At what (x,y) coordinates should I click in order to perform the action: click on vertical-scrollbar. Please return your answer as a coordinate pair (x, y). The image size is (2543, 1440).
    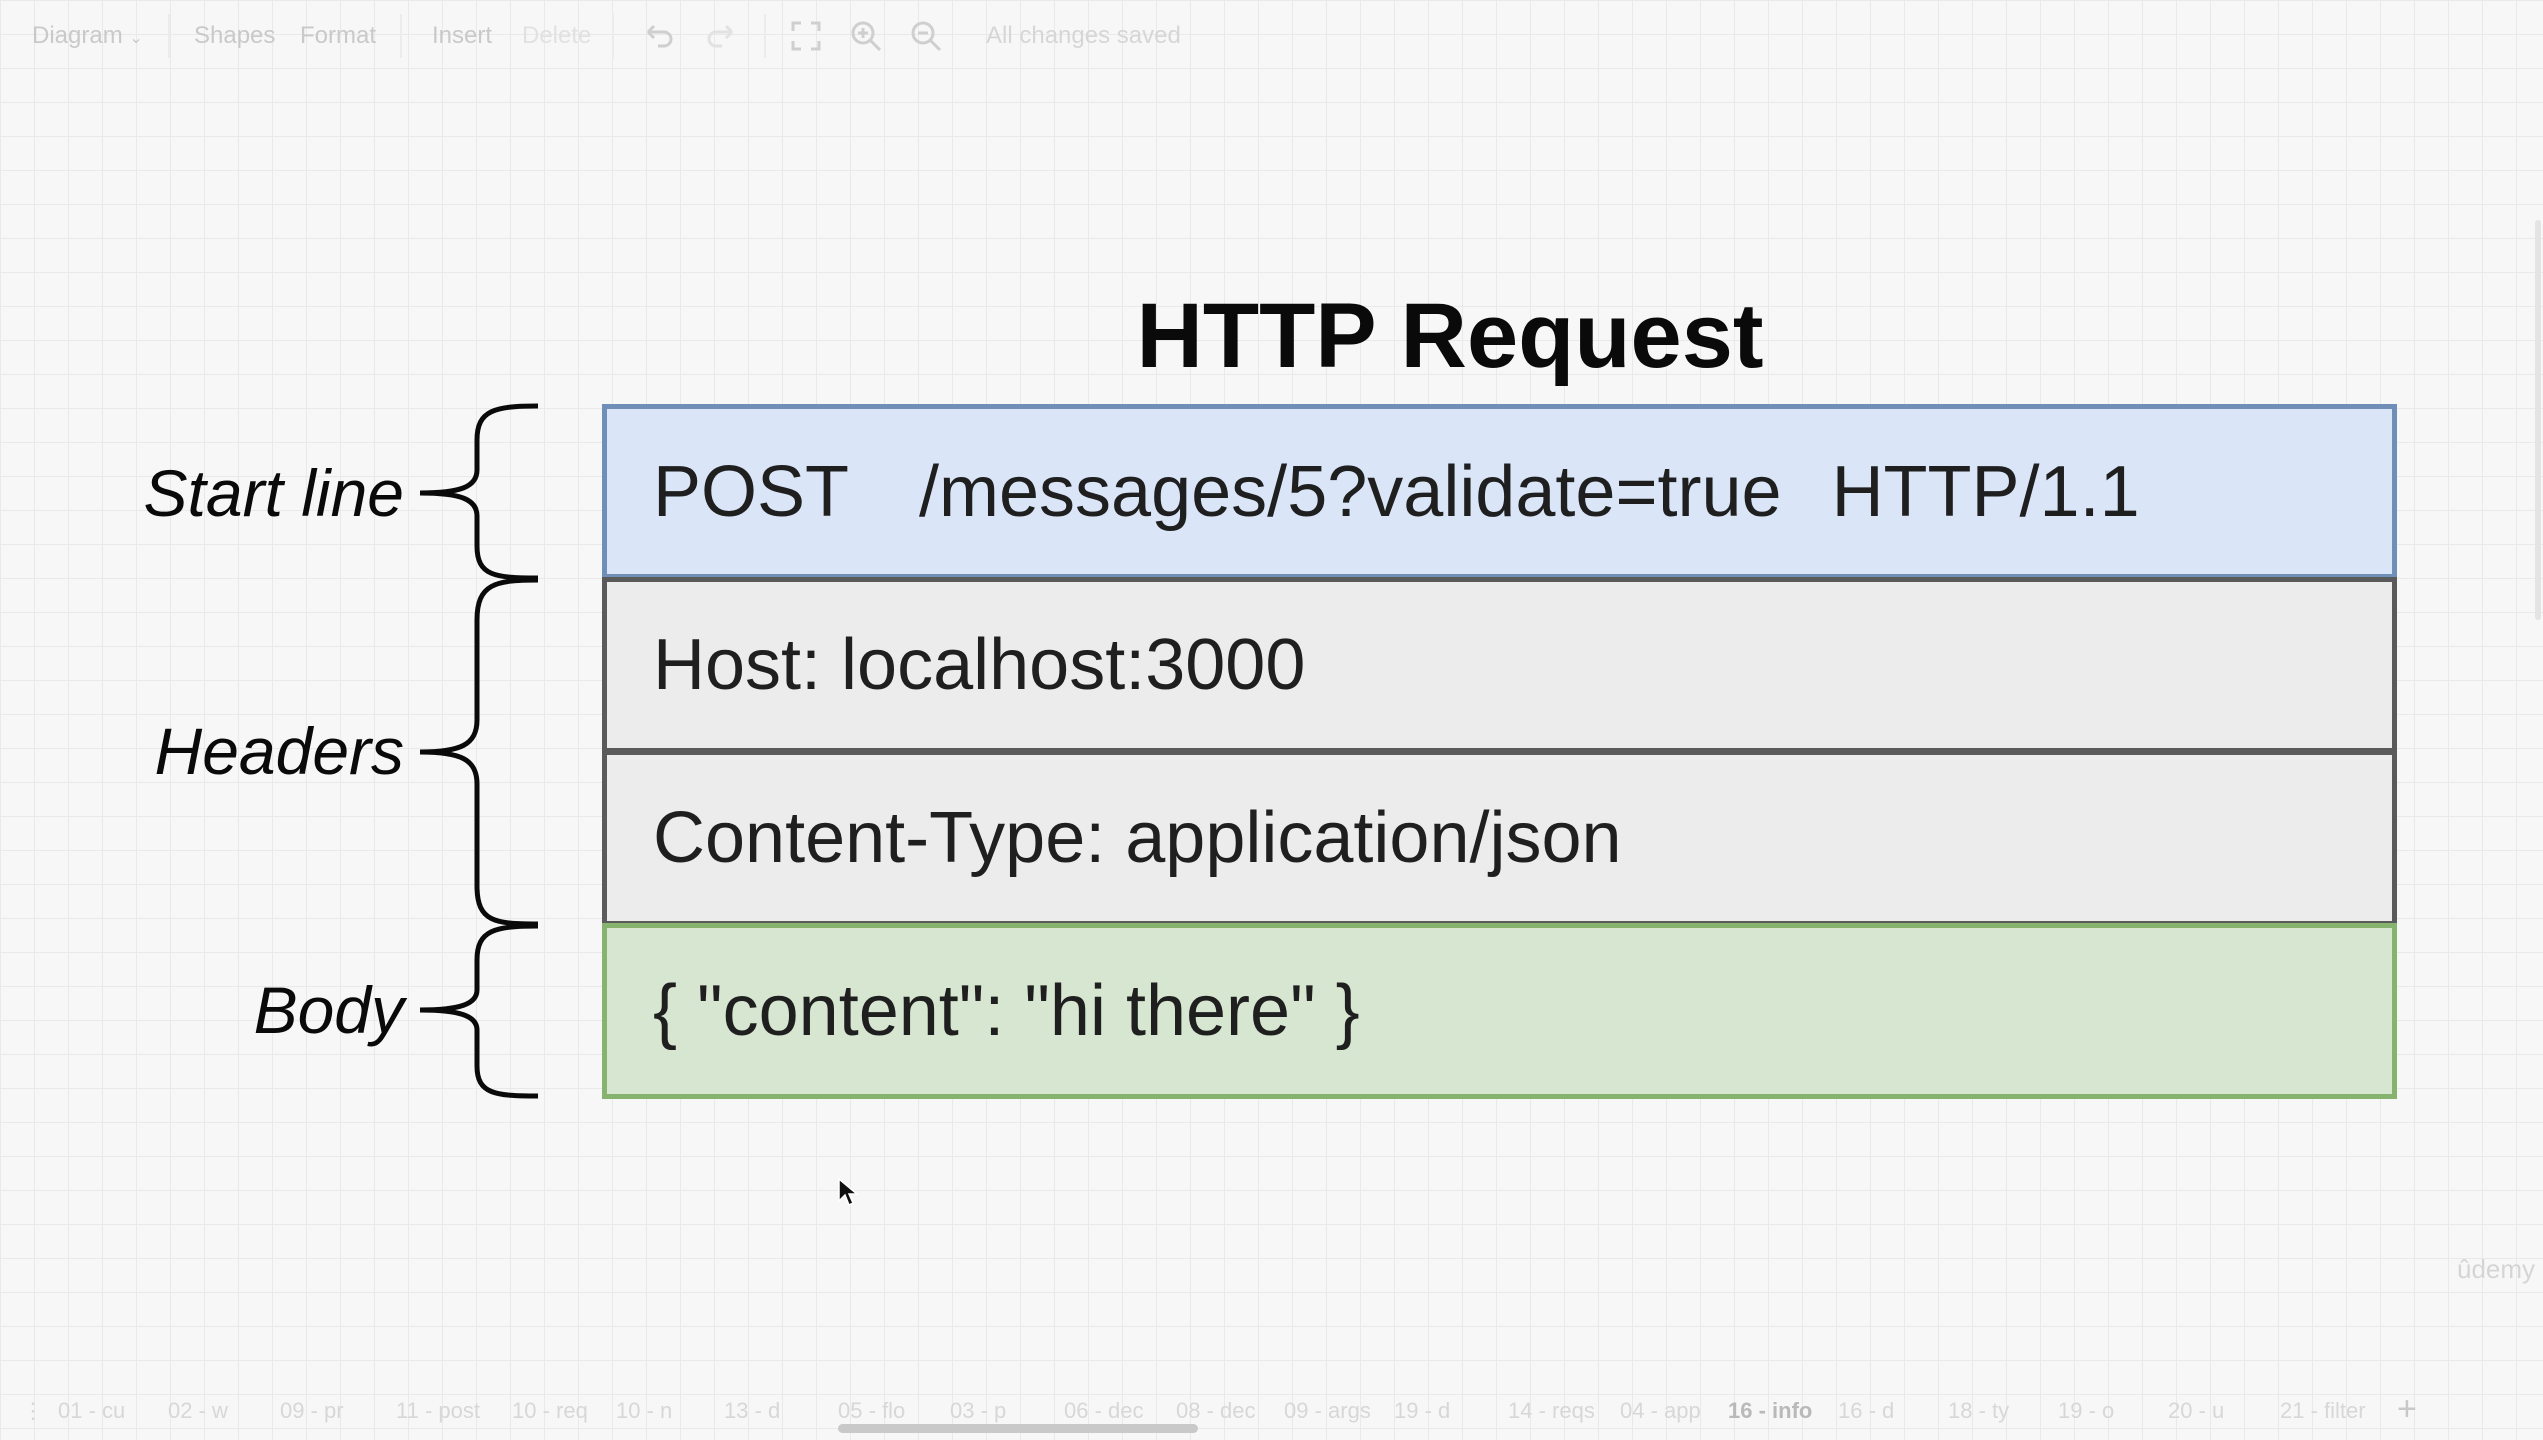
    Looking at the image, I should click on (2538, 420).